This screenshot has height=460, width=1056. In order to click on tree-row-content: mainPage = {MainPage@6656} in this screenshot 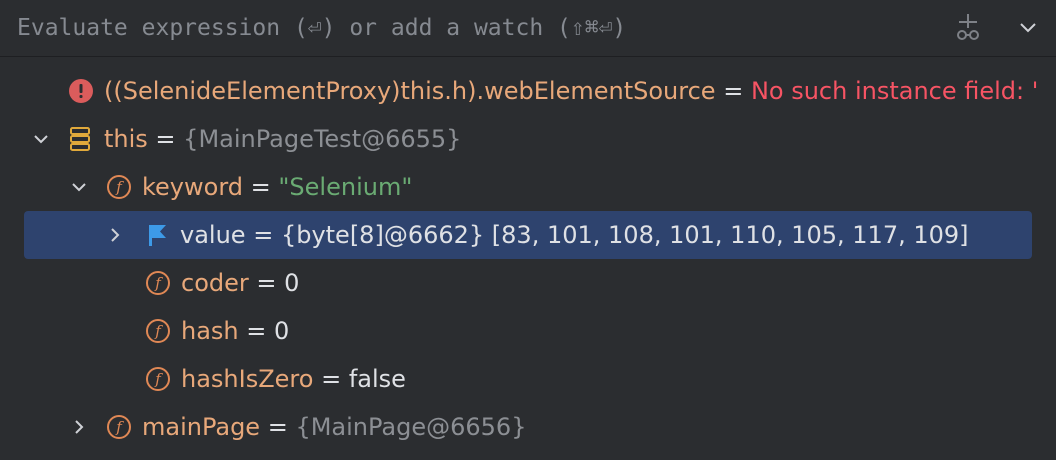, I will do `click(334, 427)`.